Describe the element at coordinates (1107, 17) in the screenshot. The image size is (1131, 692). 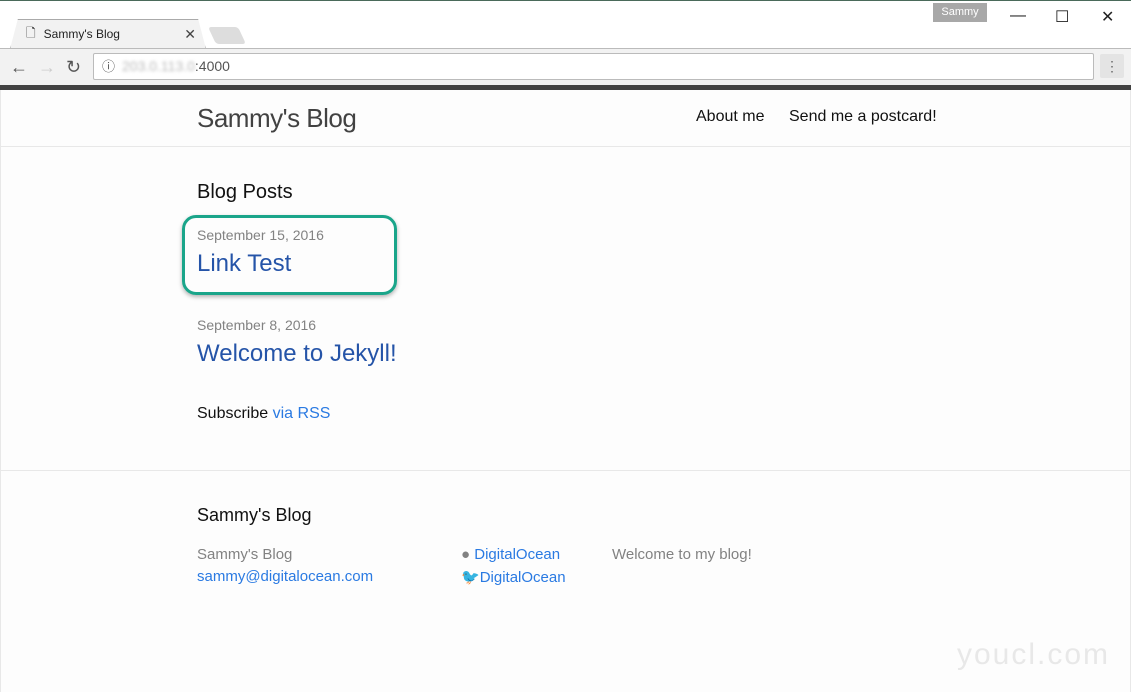
I see `close-window-icon: ✕` at that location.